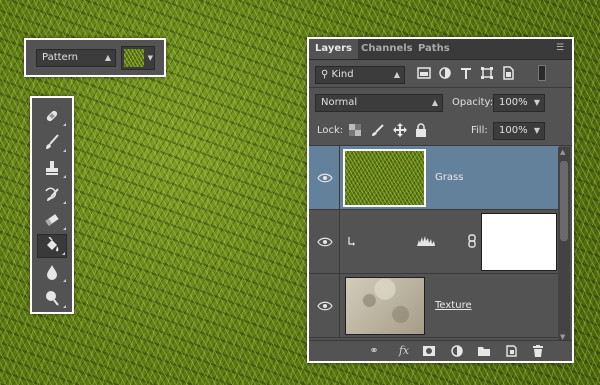 This screenshot has height=385, width=600. I want to click on opacity-value: 100%, so click(513, 102).